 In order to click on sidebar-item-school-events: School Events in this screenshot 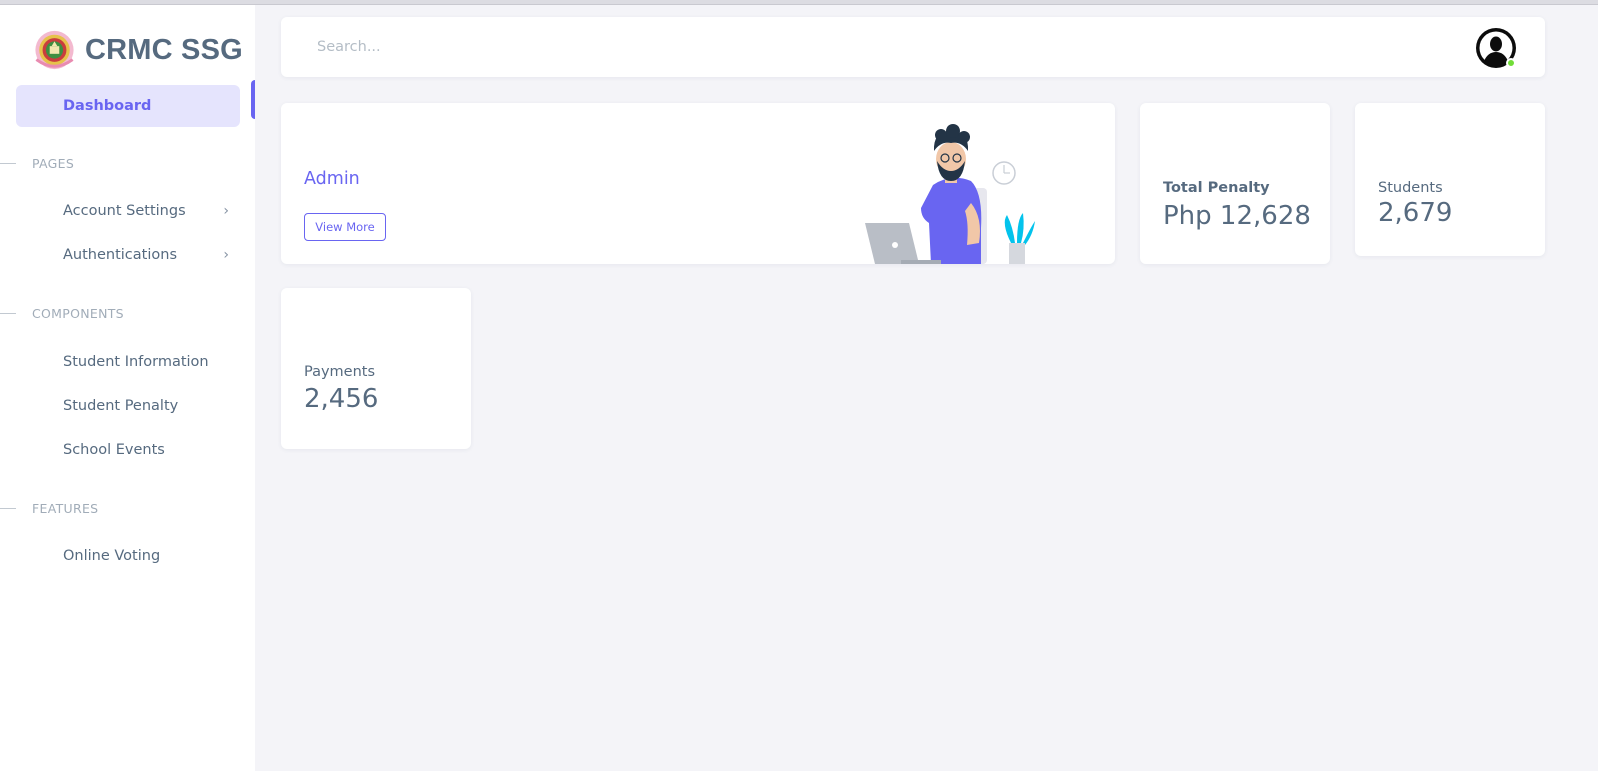, I will do `click(148, 450)`.